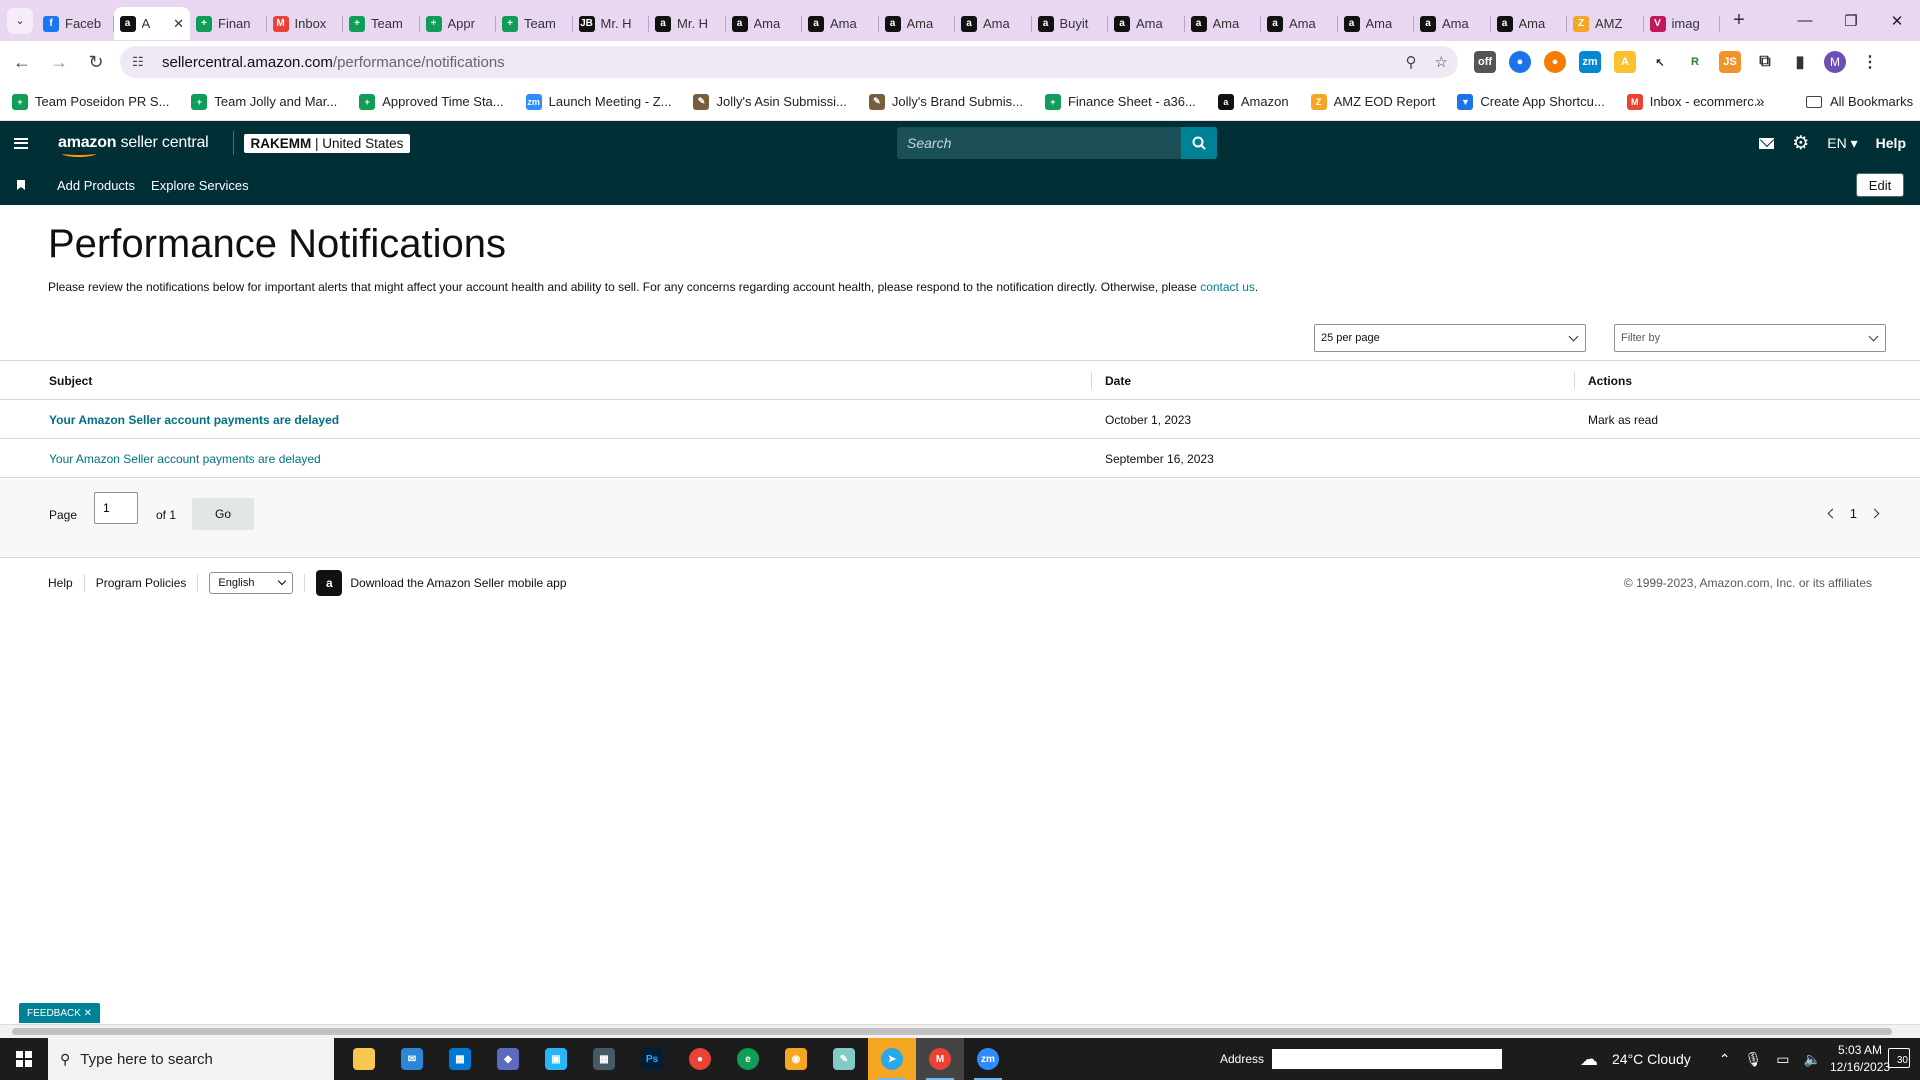 This screenshot has height=1080, width=1920. Describe the element at coordinates (458, 23) in the screenshot. I see `browser-tab: + Appr` at that location.